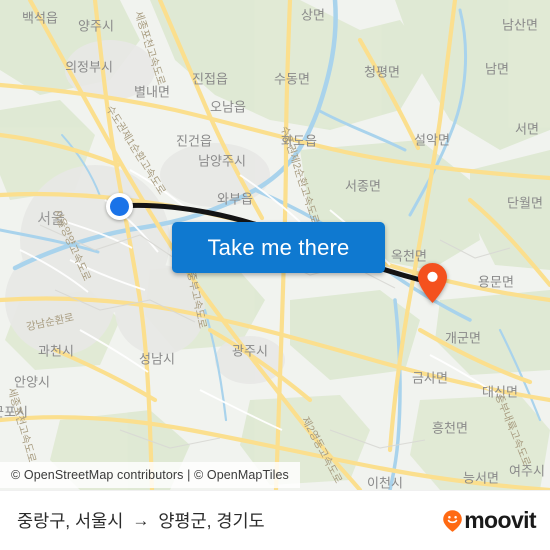 The height and width of the screenshot is (550, 550). Describe the element at coordinates (119, 206) in the screenshot. I see `origin-blue-dot-icon` at that location.